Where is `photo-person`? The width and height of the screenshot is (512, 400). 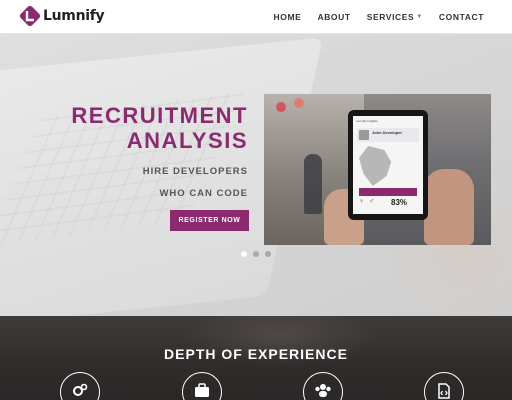 photo-person is located at coordinates (313, 184).